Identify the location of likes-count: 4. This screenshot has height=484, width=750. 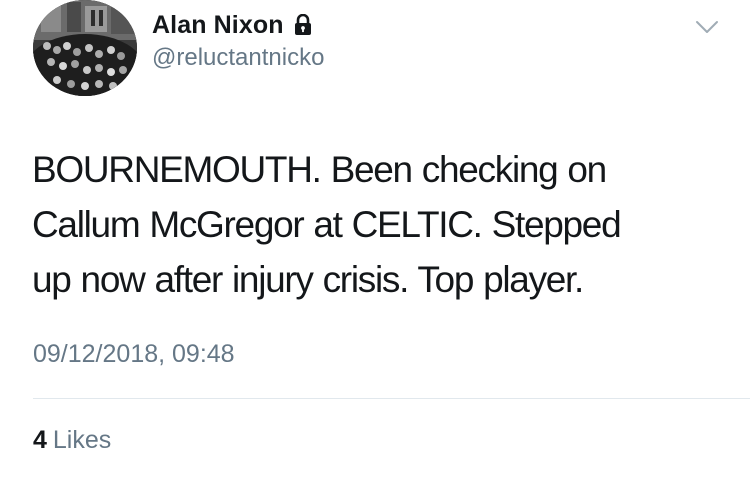
(40, 440).